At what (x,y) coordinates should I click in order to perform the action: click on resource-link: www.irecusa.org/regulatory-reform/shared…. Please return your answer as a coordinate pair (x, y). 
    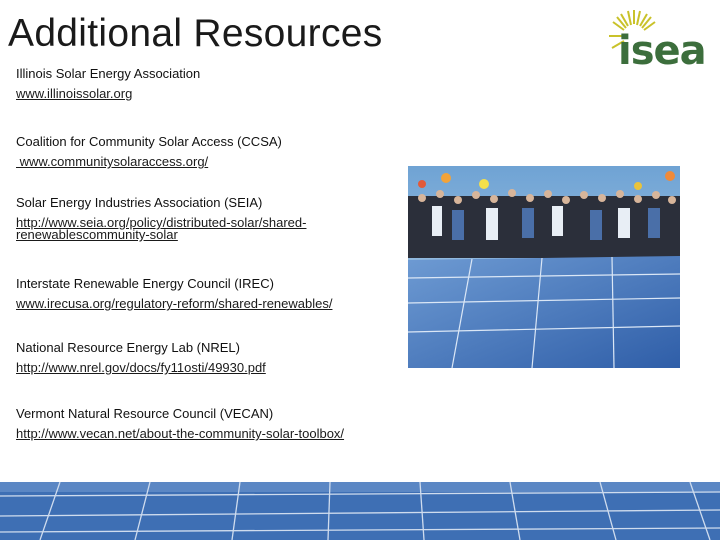
    Looking at the image, I should click on (206, 303).